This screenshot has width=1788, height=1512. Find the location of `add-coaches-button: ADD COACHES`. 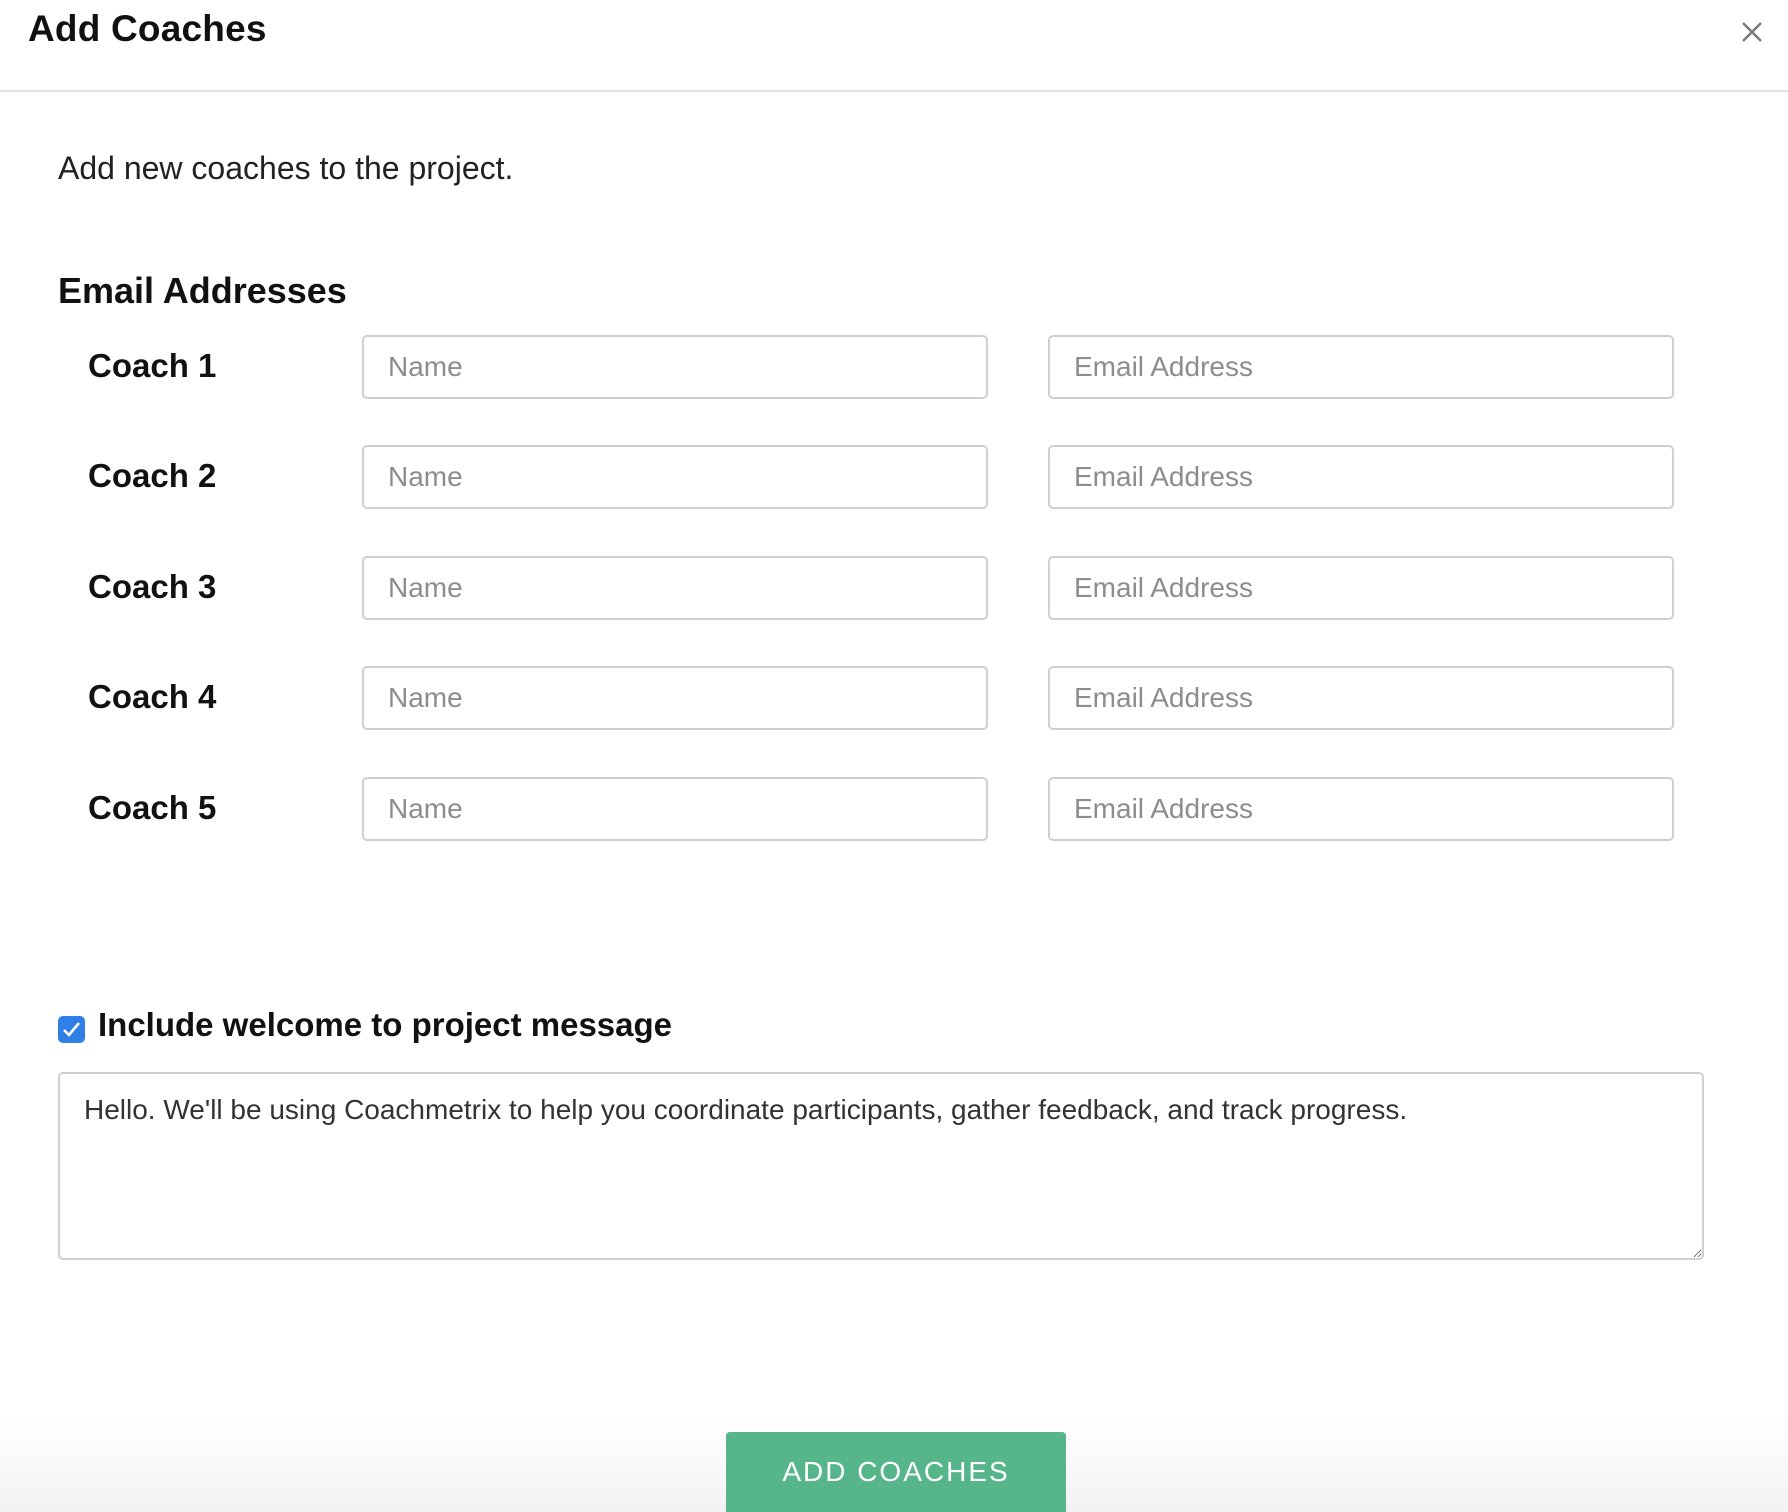

add-coaches-button: ADD COACHES is located at coordinates (896, 1472).